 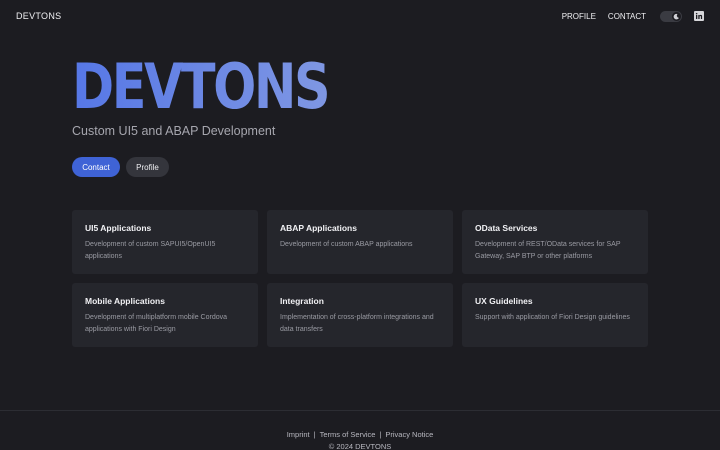 I want to click on terms-of-service-link: Terms of Service, so click(x=348, y=434).